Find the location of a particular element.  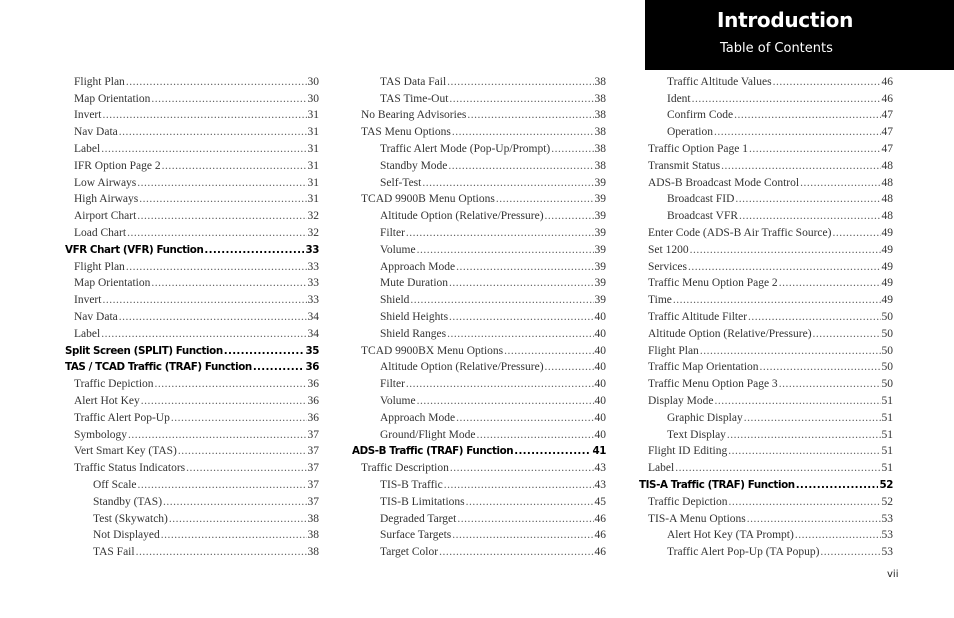

toc-entry: Text Display 51 is located at coordinates (764, 433).